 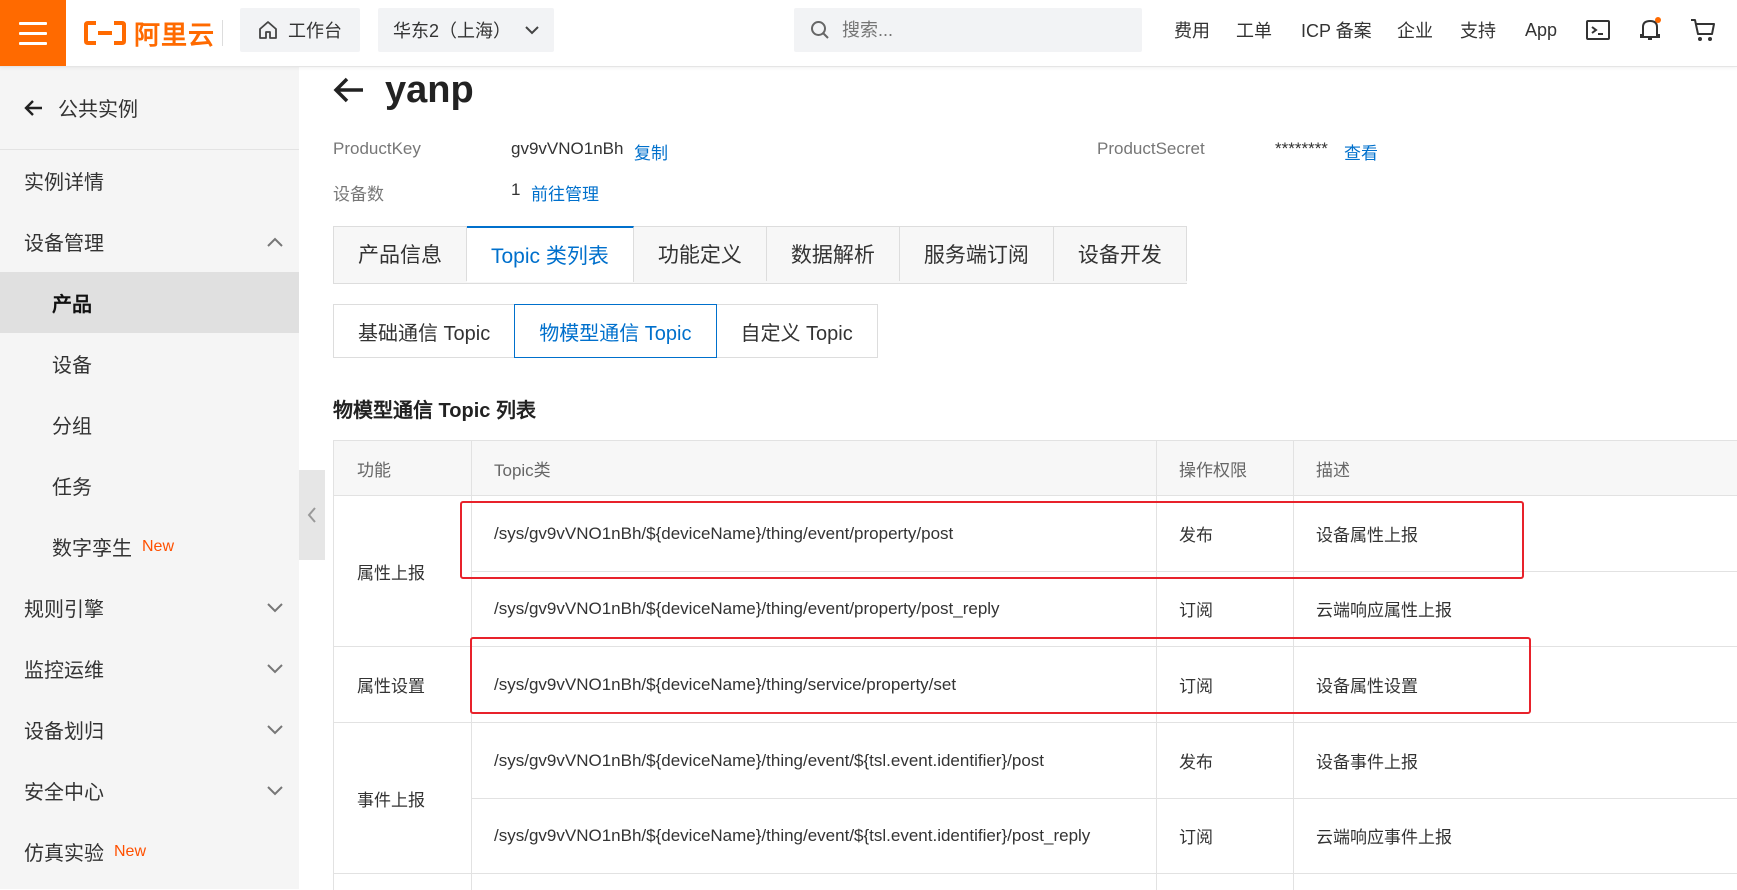 I want to click on nav-tickets: 工单, so click(x=1254, y=30).